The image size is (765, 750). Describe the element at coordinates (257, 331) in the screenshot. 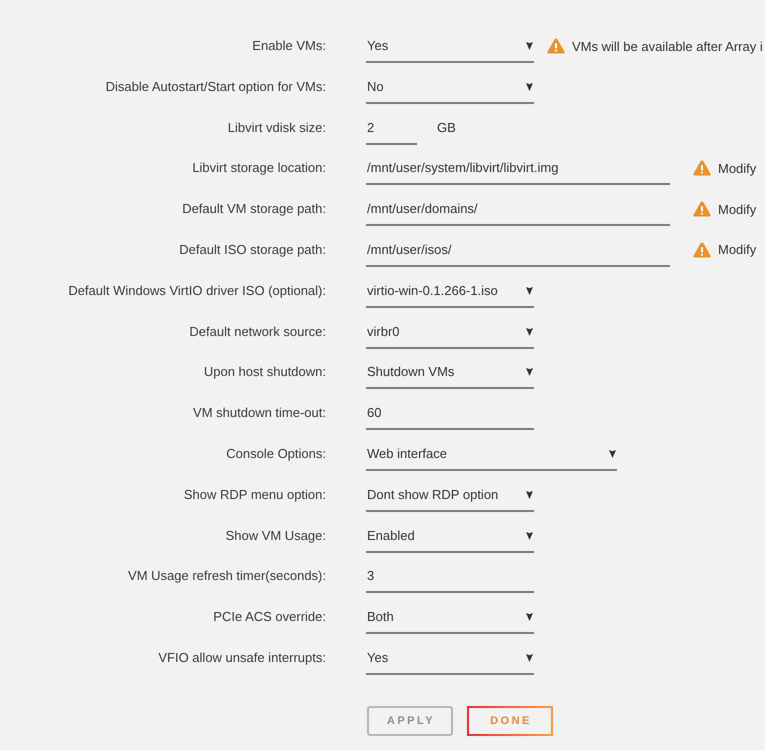

I see `setting-label: Default network source:` at that location.